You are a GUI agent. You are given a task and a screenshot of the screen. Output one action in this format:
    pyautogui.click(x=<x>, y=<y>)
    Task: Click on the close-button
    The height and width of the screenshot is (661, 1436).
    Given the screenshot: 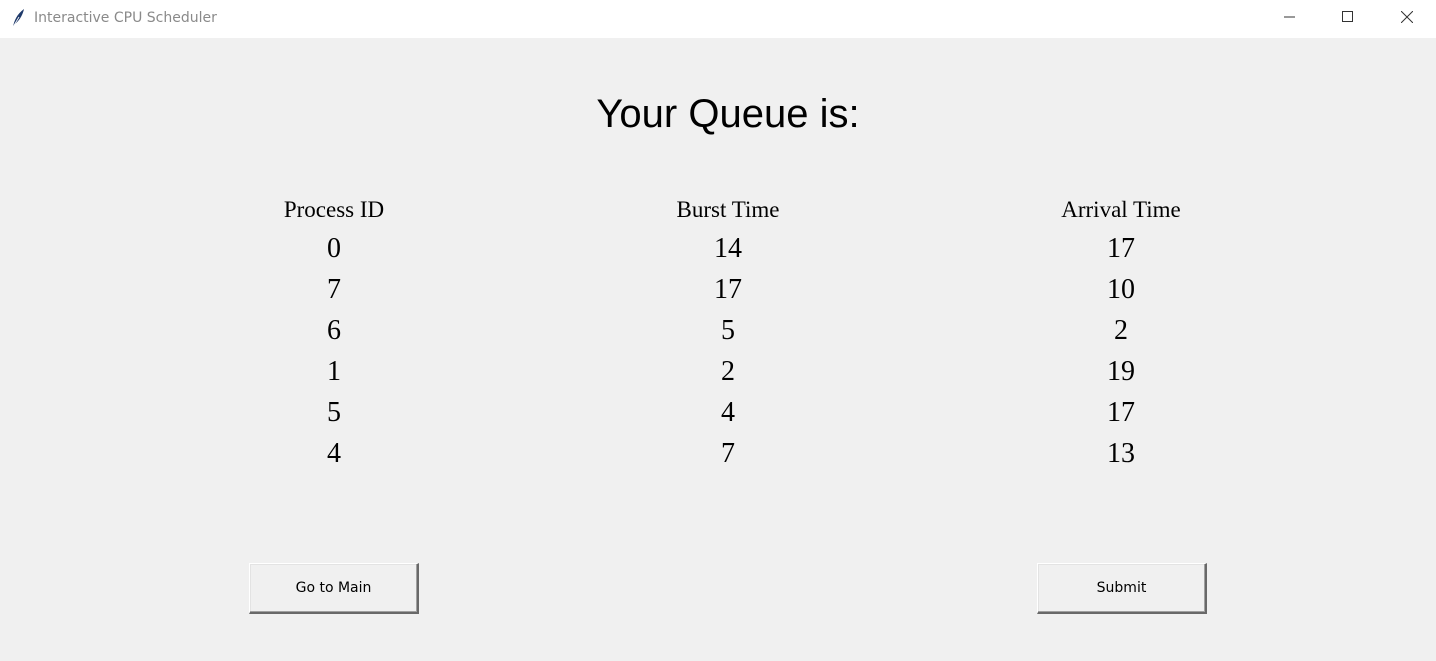 What is the action you would take?
    pyautogui.click(x=1407, y=19)
    